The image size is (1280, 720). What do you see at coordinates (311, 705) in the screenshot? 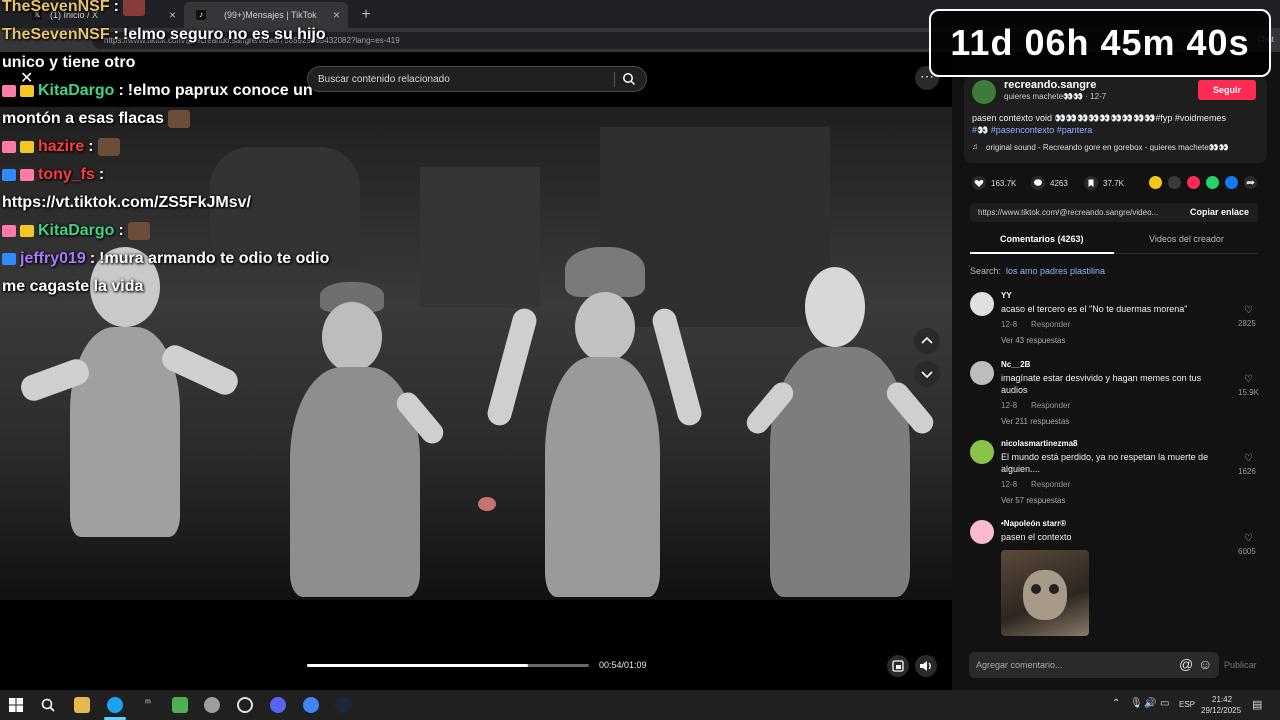
I see `chrome-icon` at bounding box center [311, 705].